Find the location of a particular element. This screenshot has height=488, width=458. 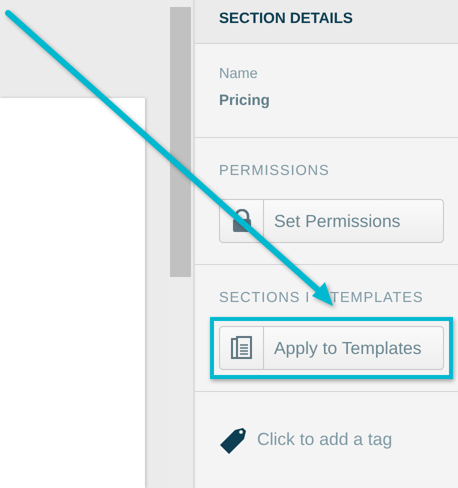

section-label: SECTIONS I is located at coordinates (264, 298).